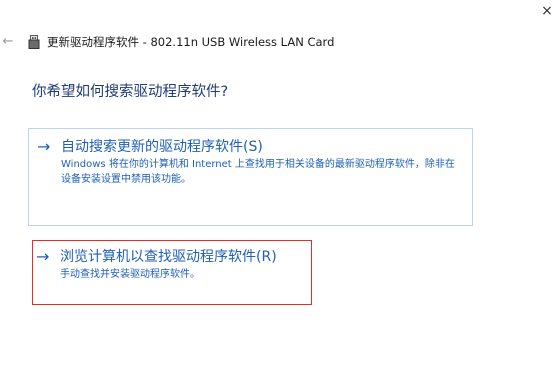  What do you see at coordinates (130, 92) in the screenshot?
I see `page-heading: 你希望如何搜索驱动程序软件?` at bounding box center [130, 92].